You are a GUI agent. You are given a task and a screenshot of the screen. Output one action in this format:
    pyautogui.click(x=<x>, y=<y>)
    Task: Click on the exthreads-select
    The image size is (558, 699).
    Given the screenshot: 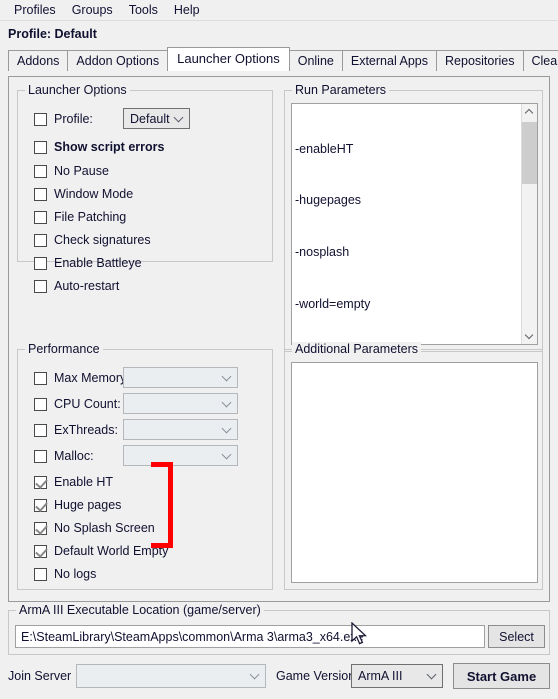 What is the action you would take?
    pyautogui.click(x=180, y=429)
    